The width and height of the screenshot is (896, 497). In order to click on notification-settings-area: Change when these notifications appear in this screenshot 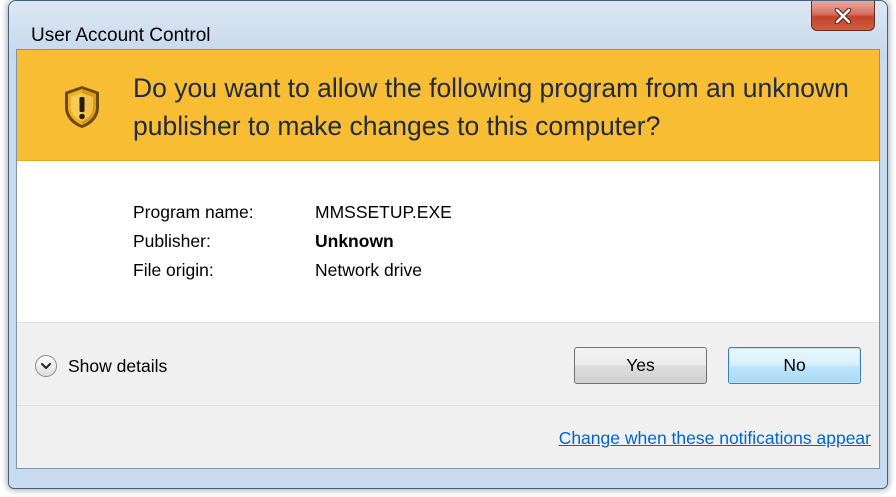, I will do `click(448, 436)`.